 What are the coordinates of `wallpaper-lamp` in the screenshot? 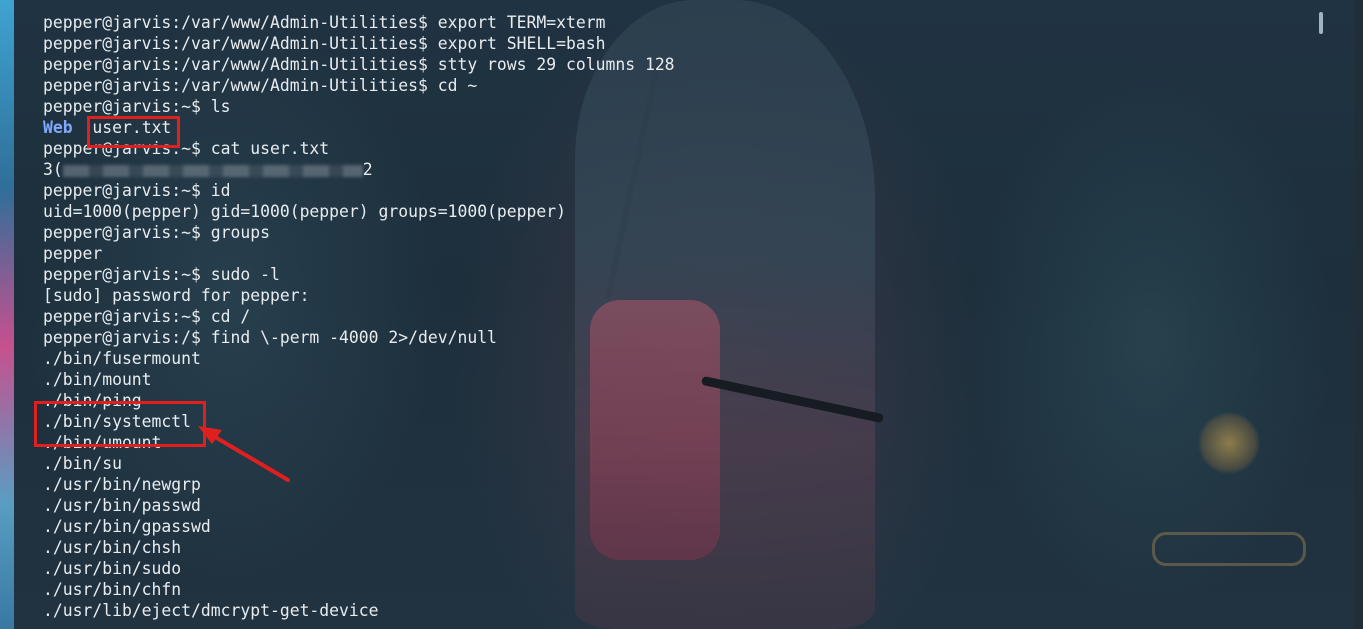 It's located at (1229, 443).